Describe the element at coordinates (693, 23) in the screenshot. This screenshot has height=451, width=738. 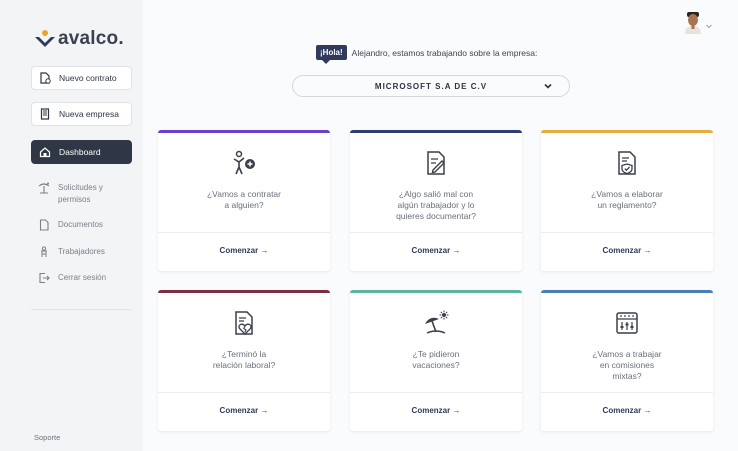
I see `avatar` at that location.